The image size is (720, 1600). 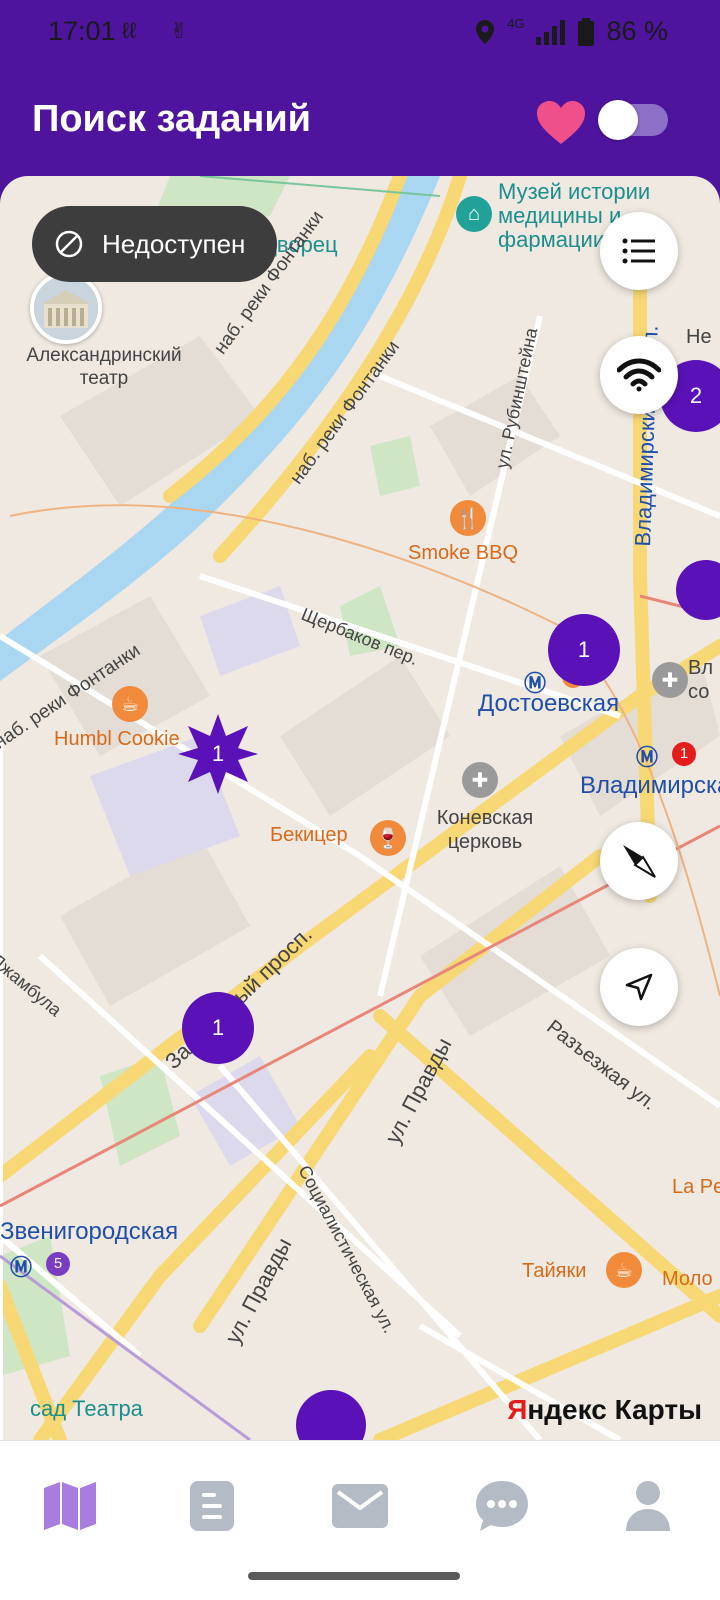 What do you see at coordinates (468, 518) in the screenshot?
I see `restaurant-icon: 🍴` at bounding box center [468, 518].